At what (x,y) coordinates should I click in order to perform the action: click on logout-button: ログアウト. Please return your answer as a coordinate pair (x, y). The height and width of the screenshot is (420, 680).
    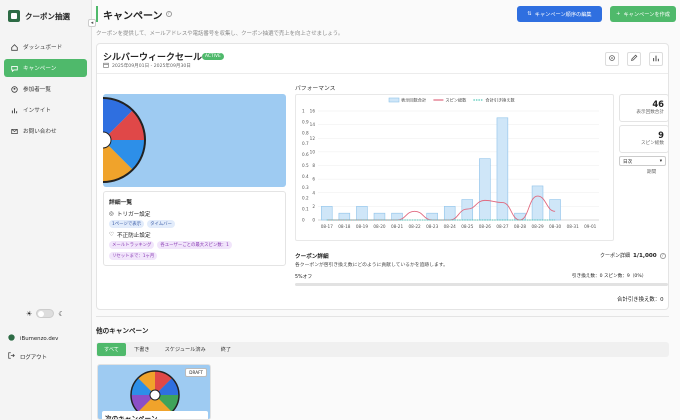
    Looking at the image, I should click on (27, 356).